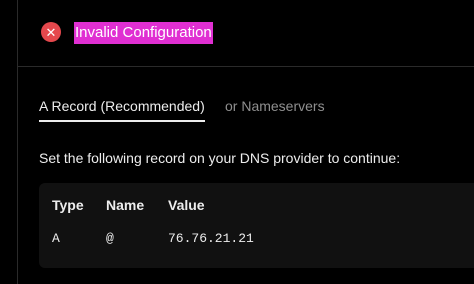 The height and width of the screenshot is (284, 474). What do you see at coordinates (56, 238) in the screenshot?
I see `record-type: A` at bounding box center [56, 238].